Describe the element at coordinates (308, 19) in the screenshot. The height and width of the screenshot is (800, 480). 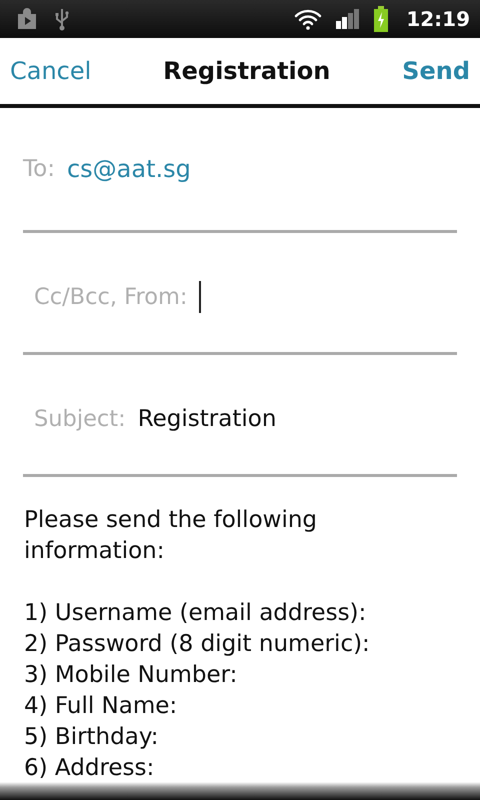
I see `wifi-icon` at that location.